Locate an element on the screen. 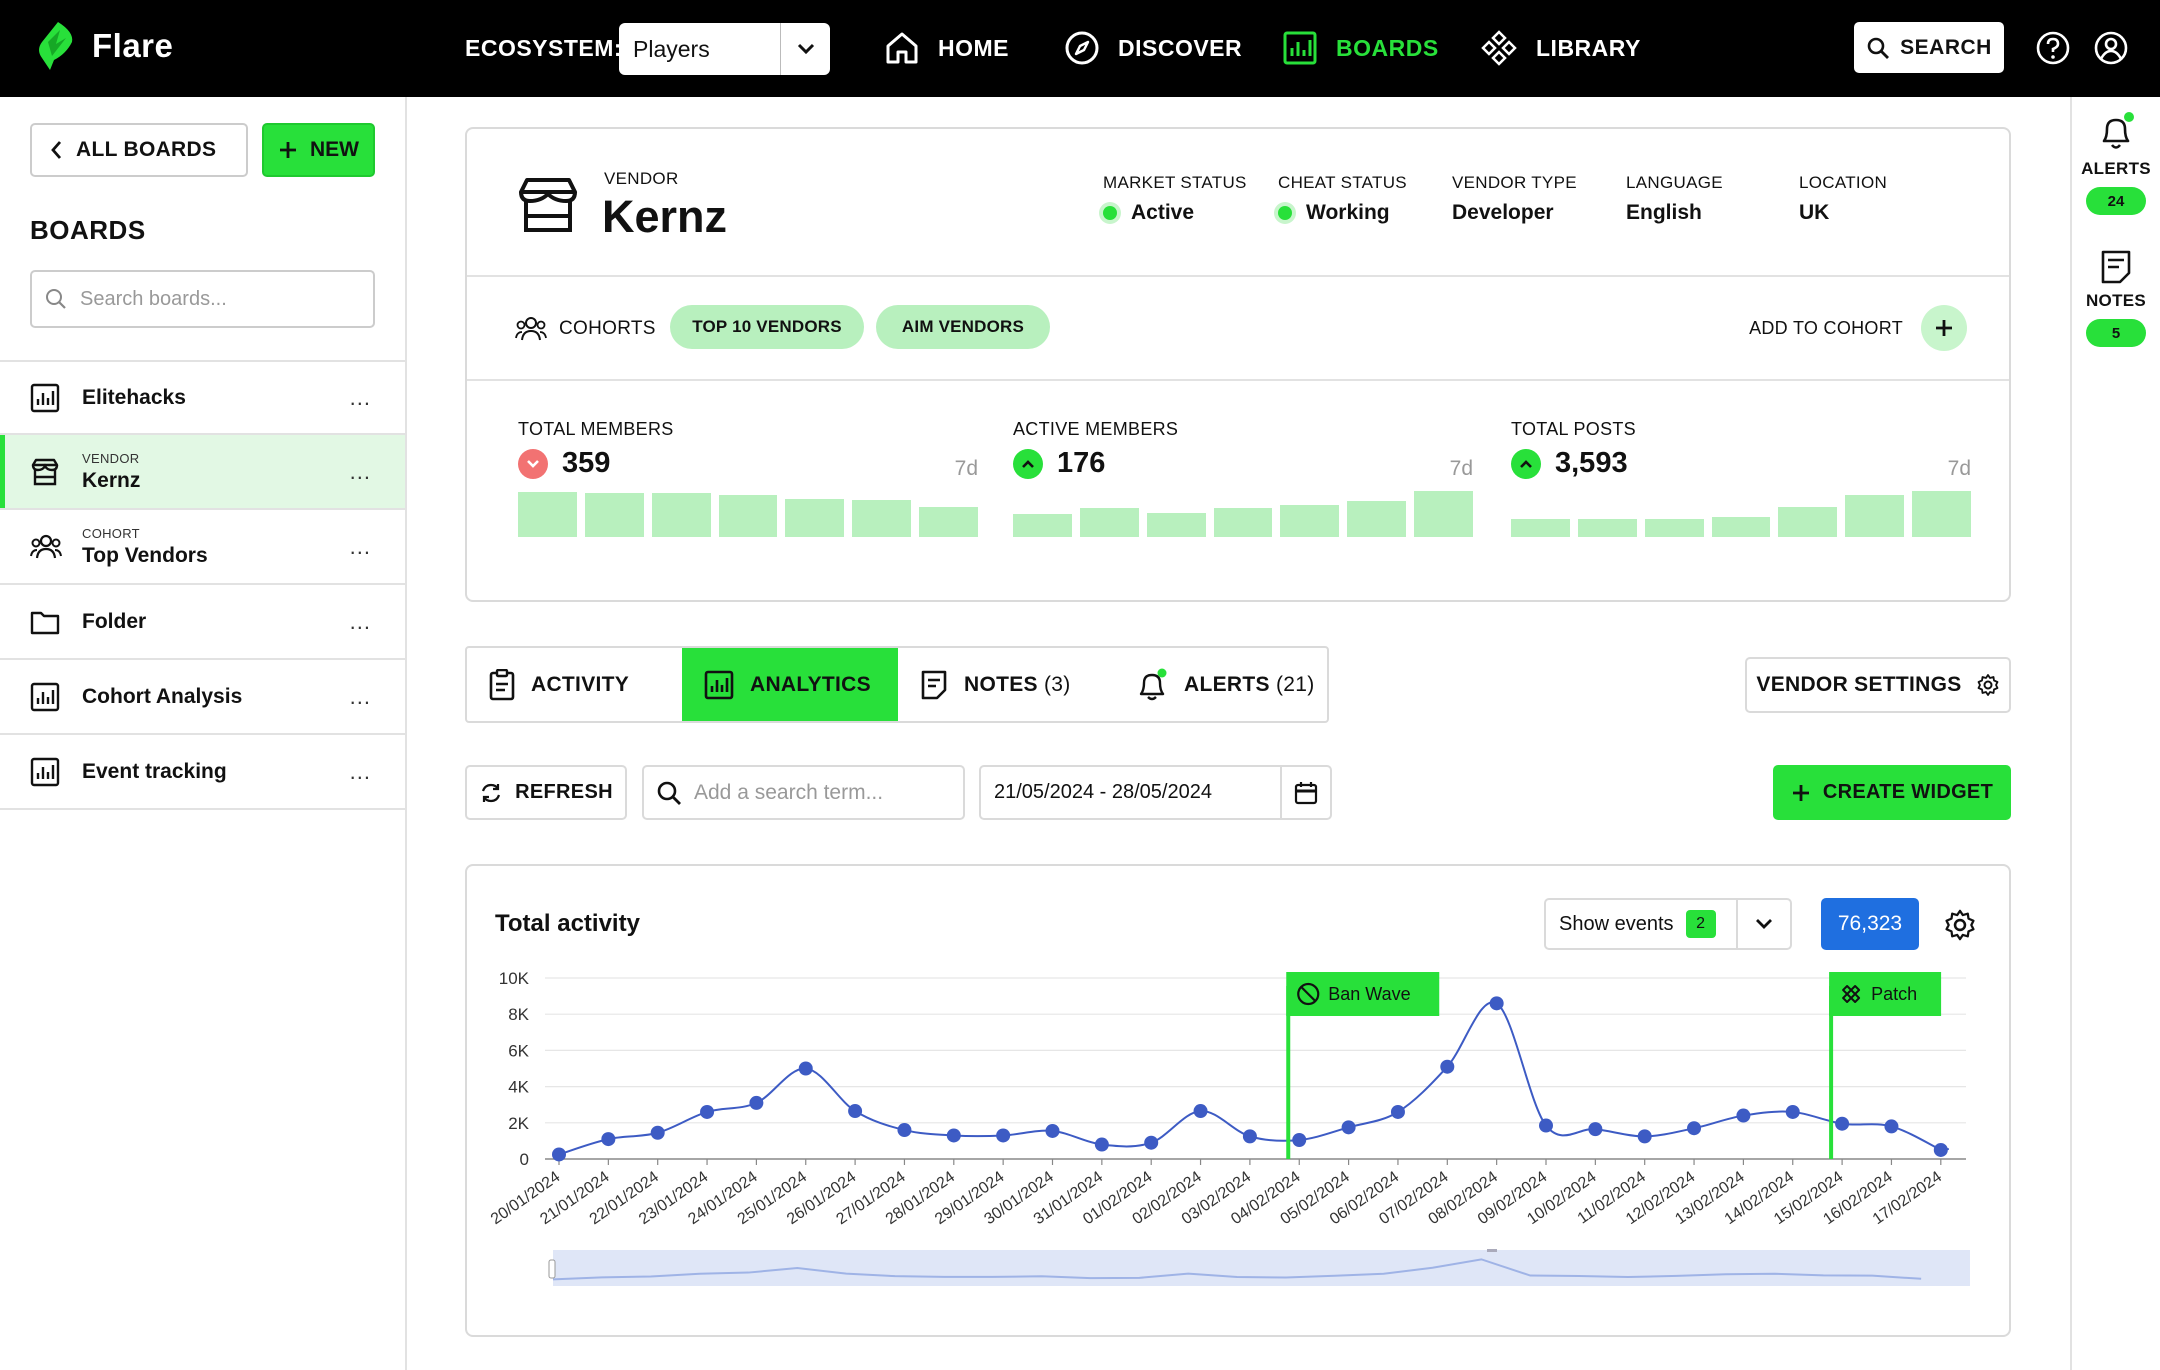 The width and height of the screenshot is (2160, 1370). create-widget-button: CREATE WIDGET is located at coordinates (1892, 792).